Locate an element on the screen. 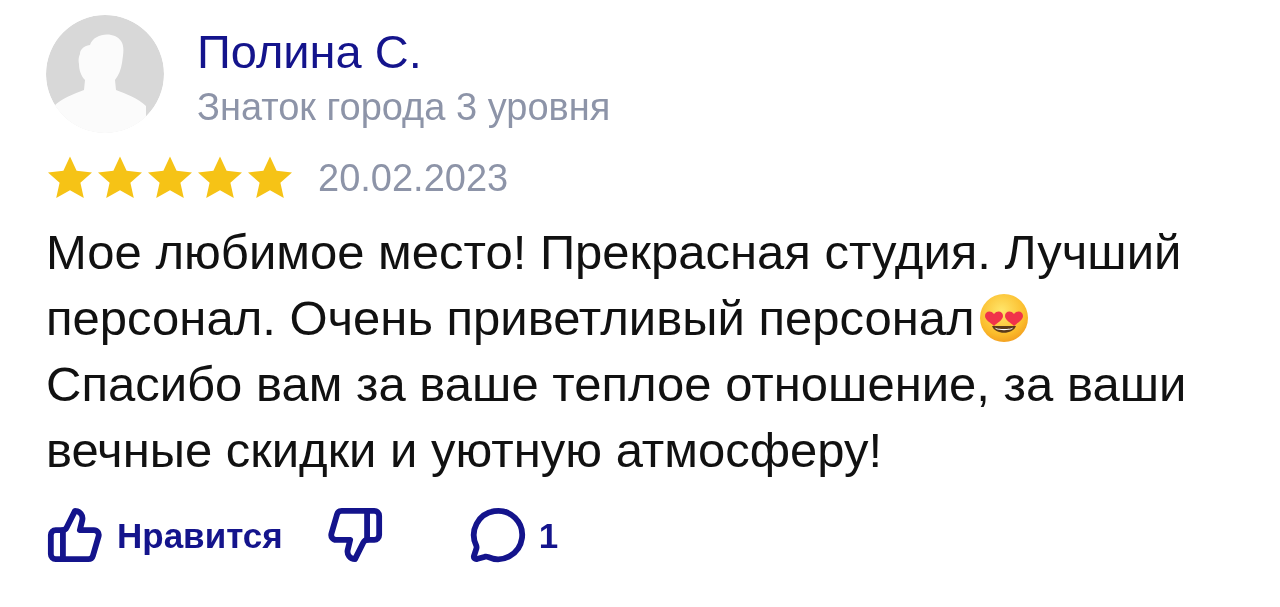 This screenshot has height=607, width=1280. avatar-silhouette-icon is located at coordinates (105, 74).